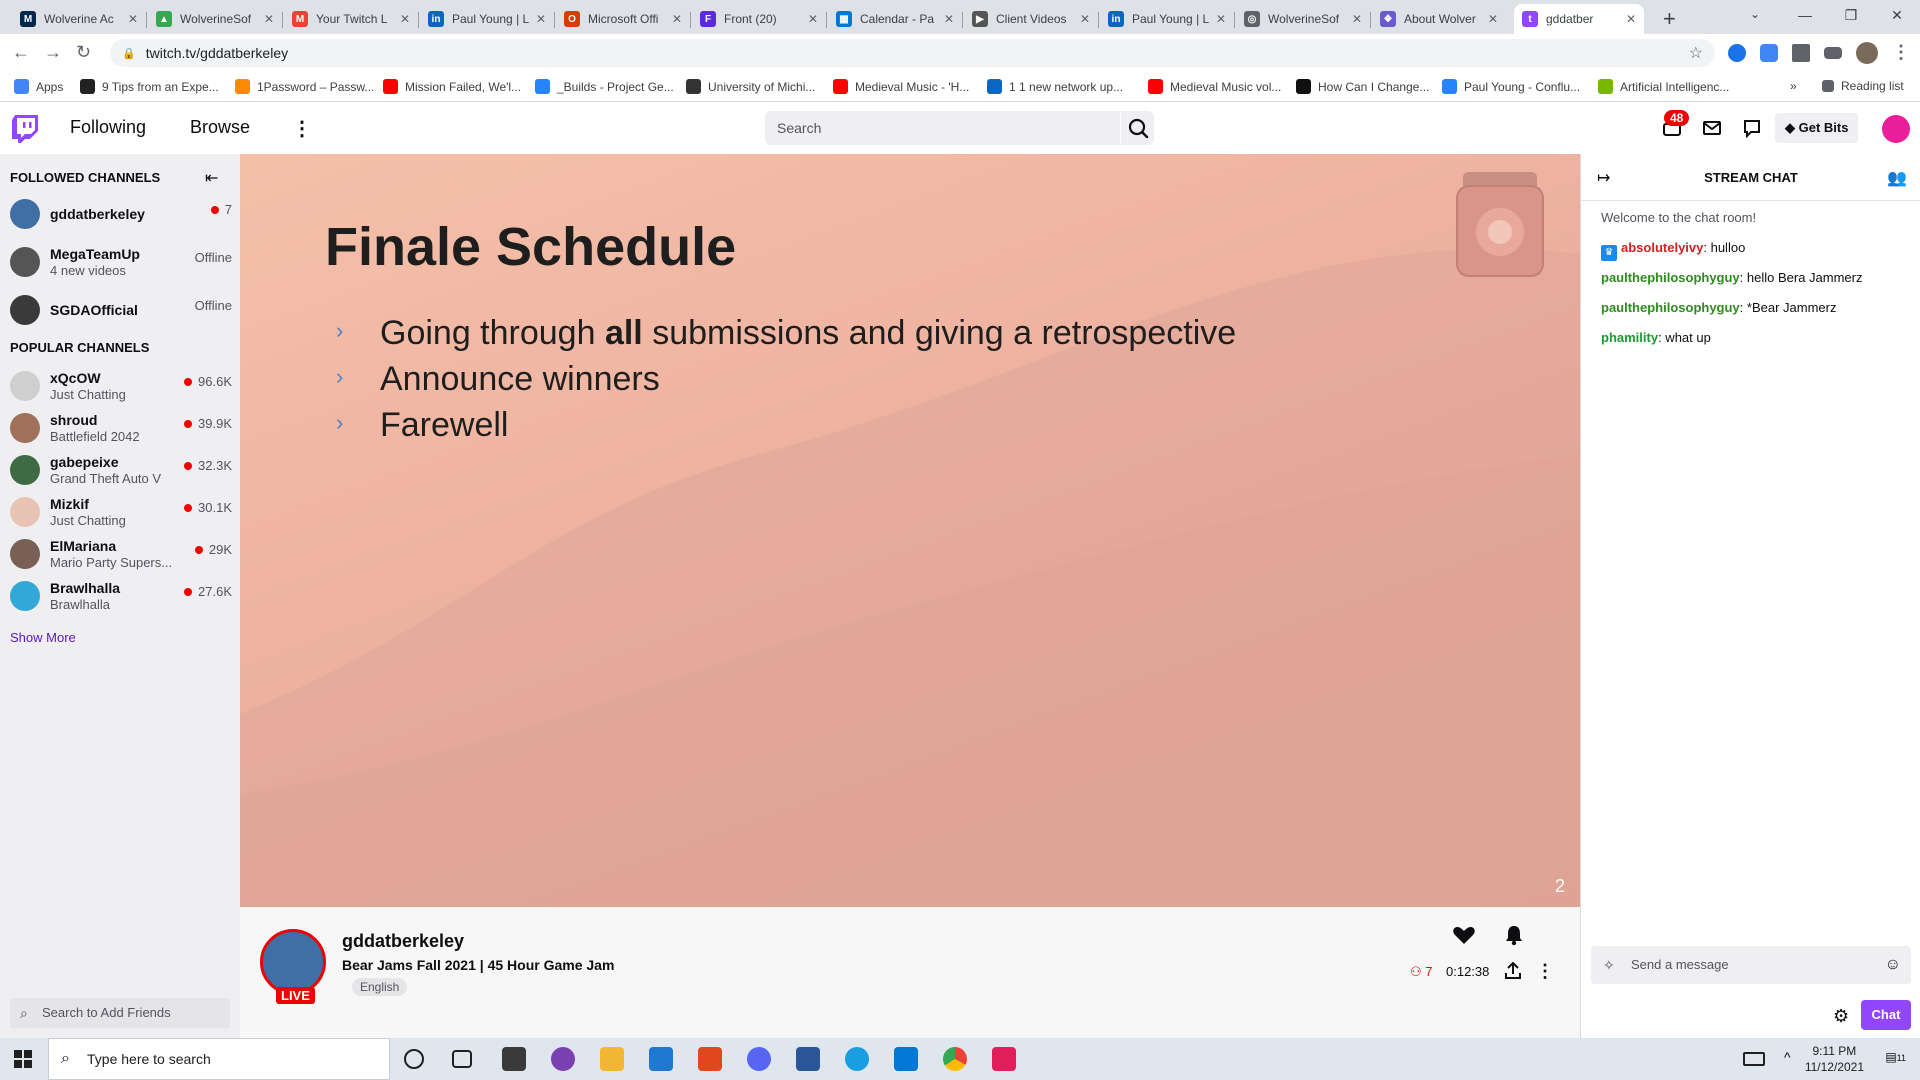 The width and height of the screenshot is (1920, 1080). Describe the element at coordinates (1801, 53) in the screenshot. I see `extensions-puzzle-icon` at that location.